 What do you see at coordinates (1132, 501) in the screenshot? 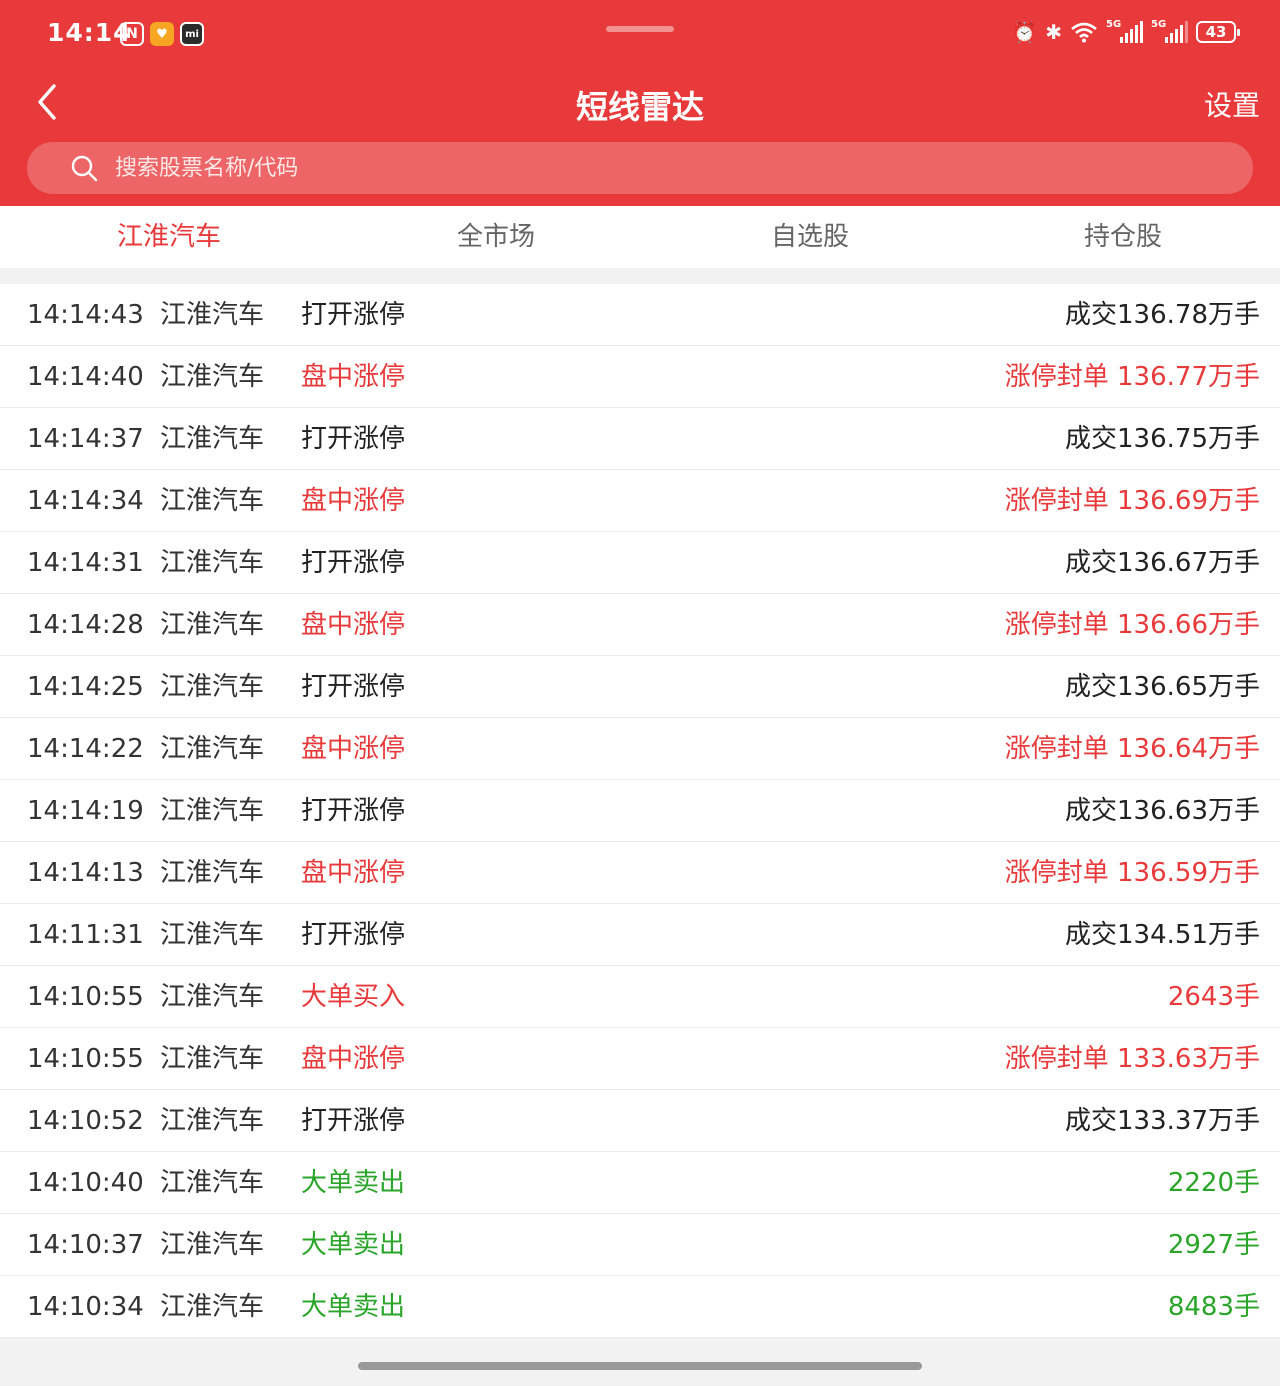
I see `row-detail: 涨停封单 136.69万手` at bounding box center [1132, 501].